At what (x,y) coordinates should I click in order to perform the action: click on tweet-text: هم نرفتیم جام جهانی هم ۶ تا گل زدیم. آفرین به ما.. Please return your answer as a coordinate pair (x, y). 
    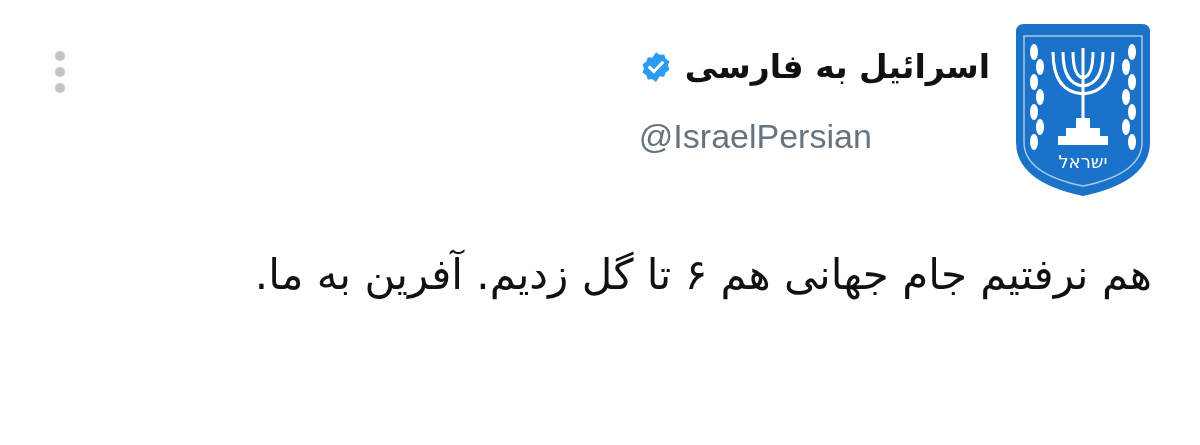
    Looking at the image, I should click on (703, 275).